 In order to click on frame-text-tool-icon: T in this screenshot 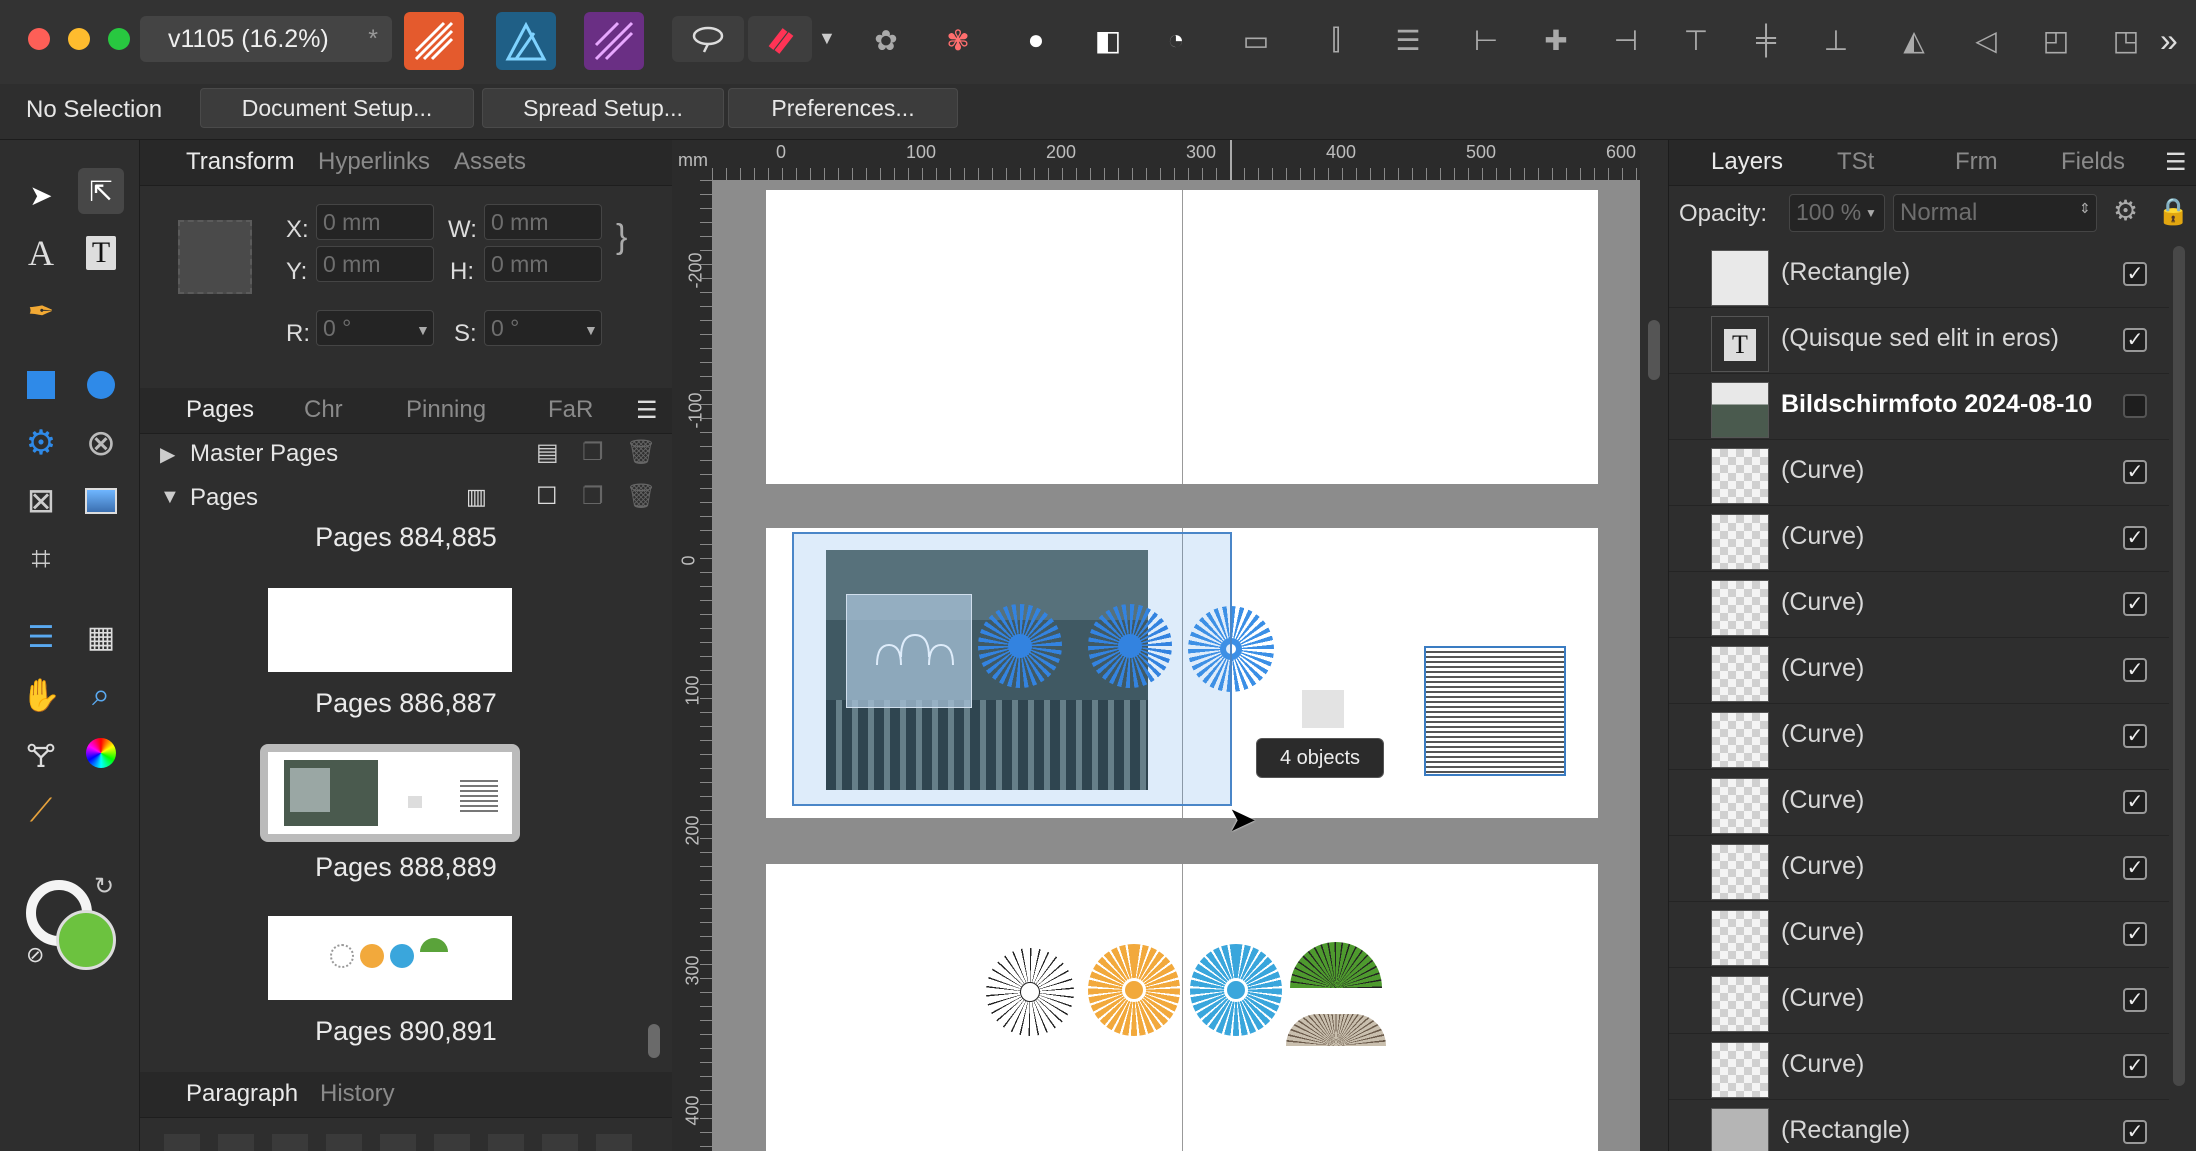, I will do `click(101, 253)`.